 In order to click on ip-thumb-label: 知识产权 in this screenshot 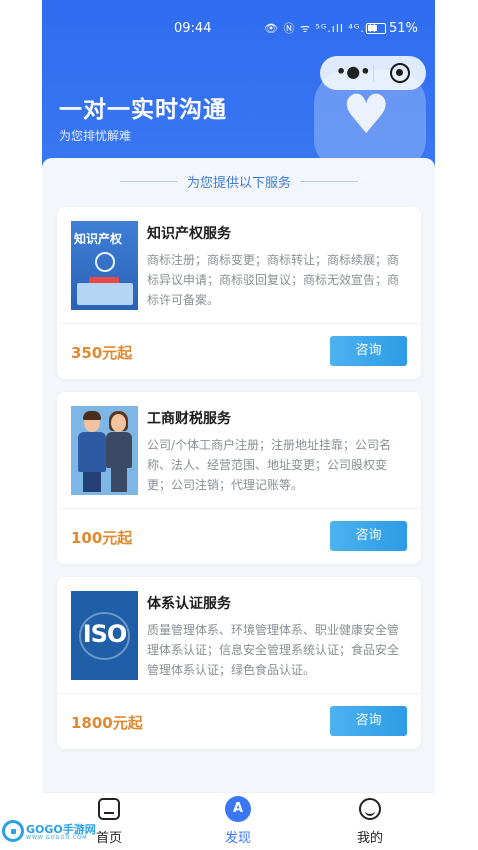, I will do `click(98, 239)`.